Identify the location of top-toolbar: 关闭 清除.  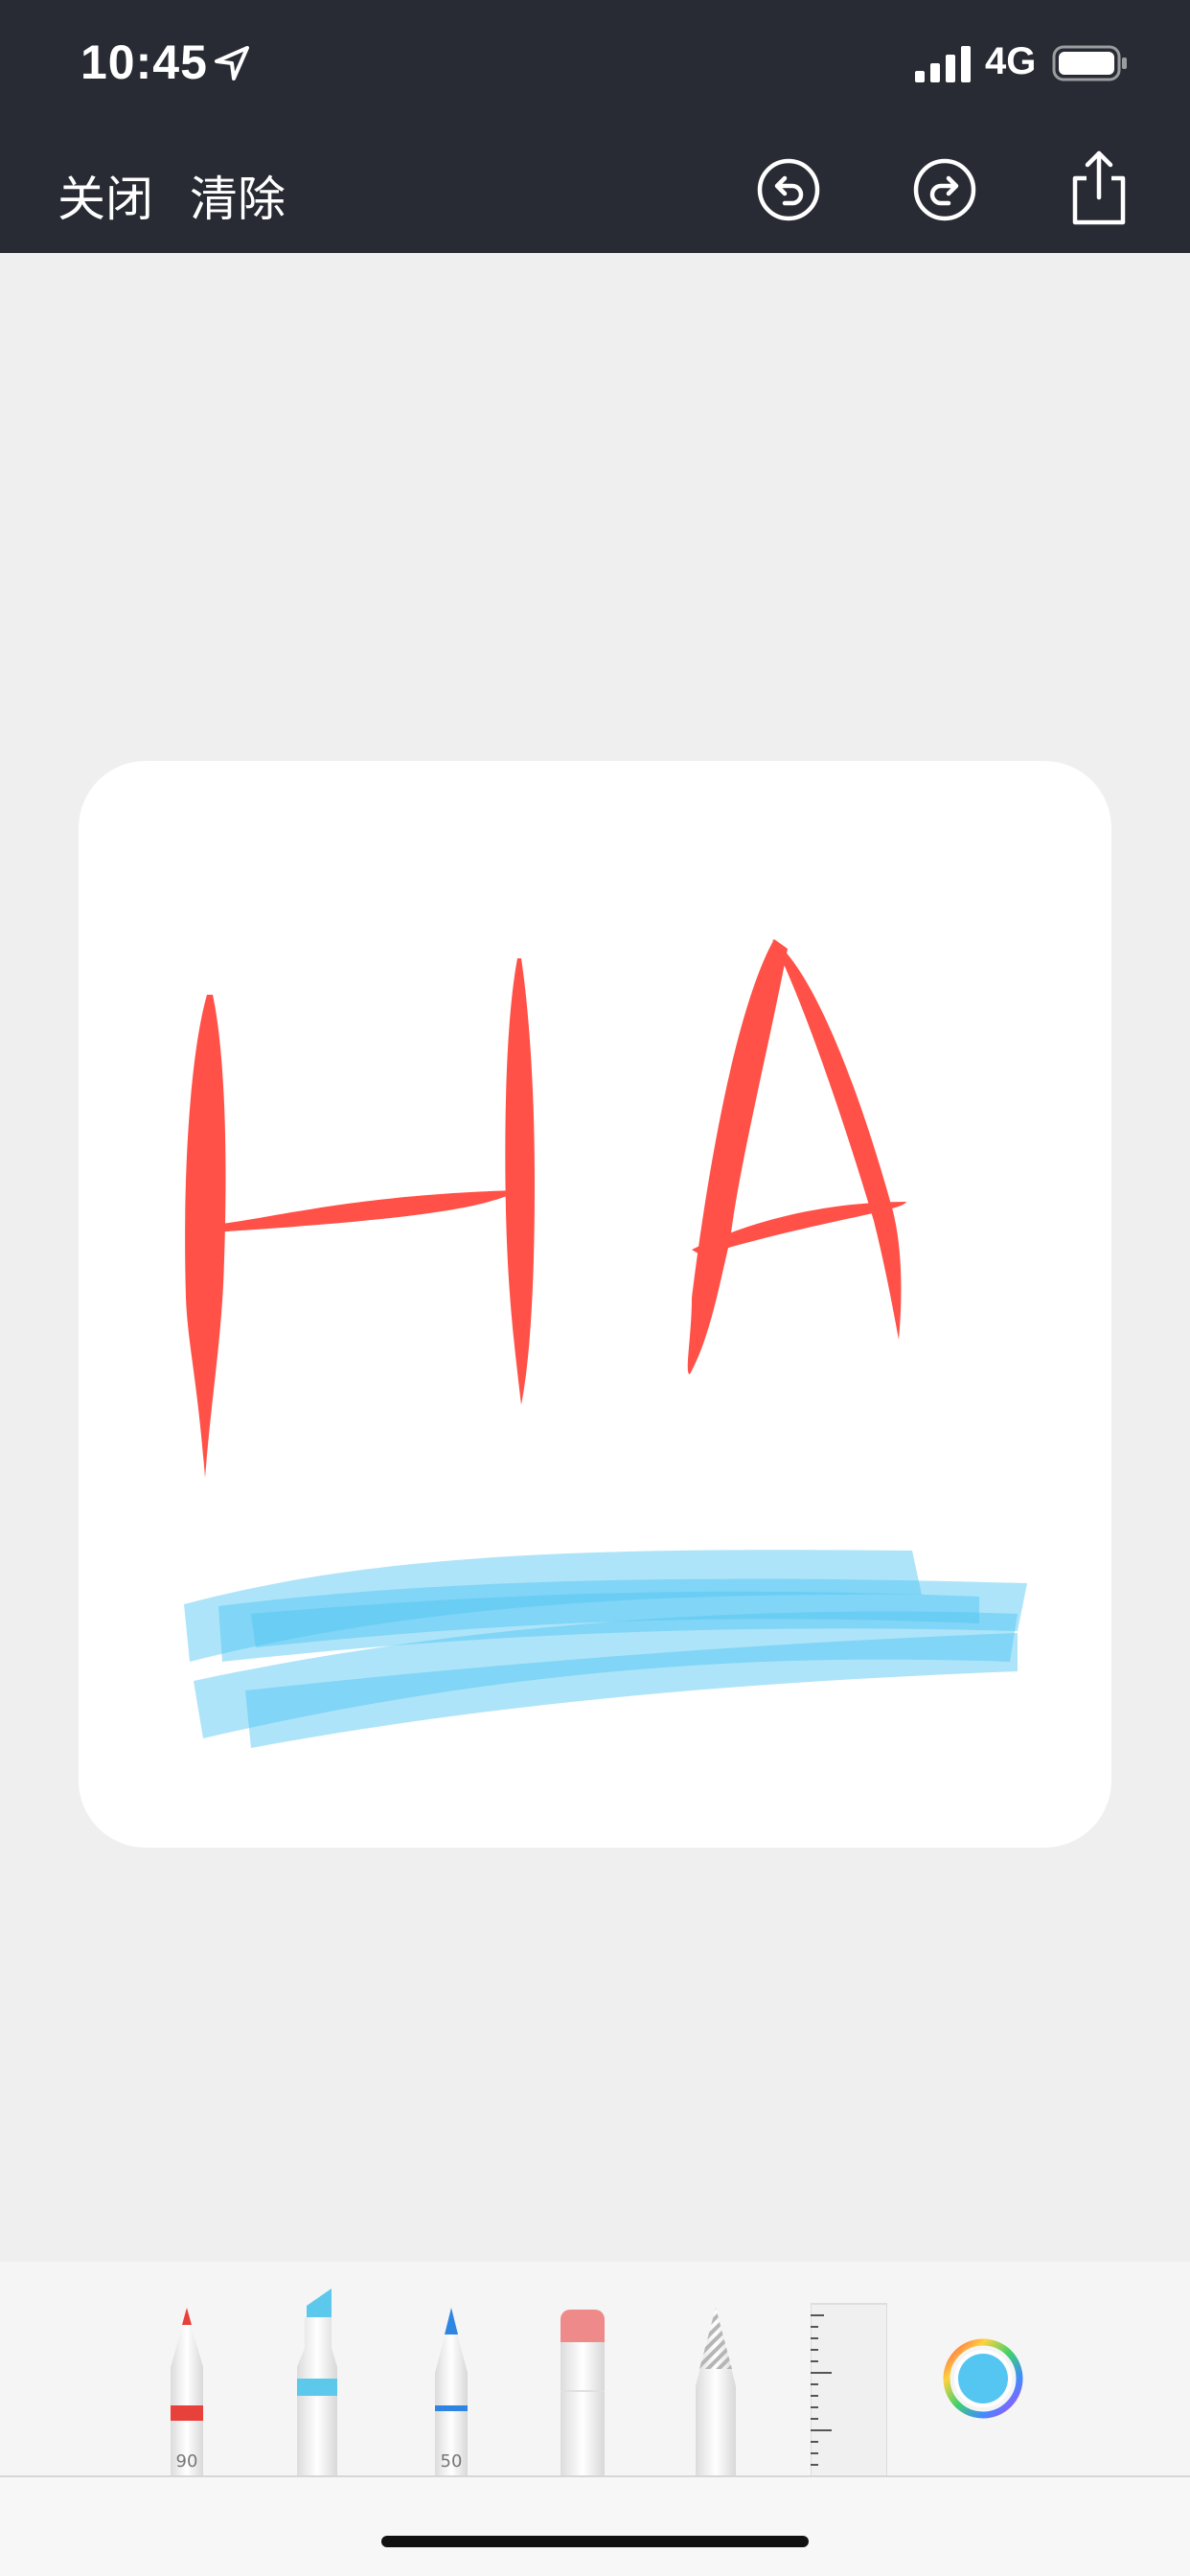
(595, 193).